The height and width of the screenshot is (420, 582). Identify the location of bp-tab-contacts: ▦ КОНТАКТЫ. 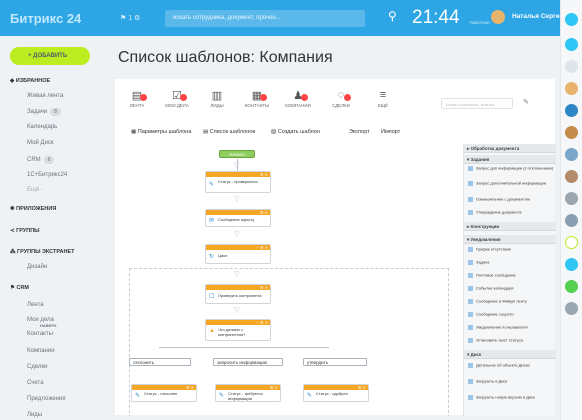
(257, 98).